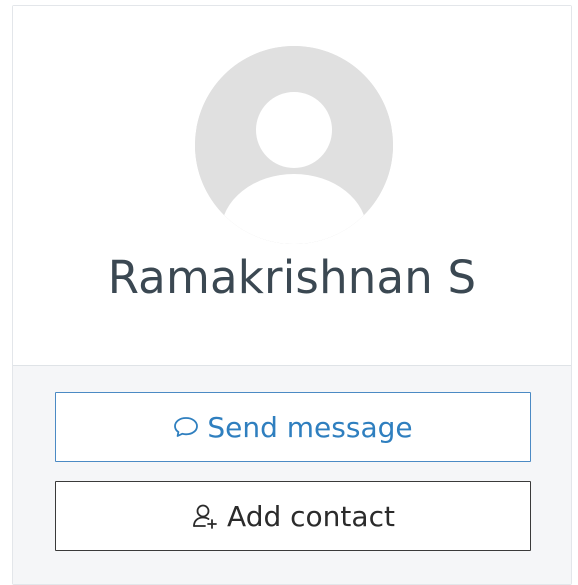  I want to click on user-plus-icon, so click(205, 516).